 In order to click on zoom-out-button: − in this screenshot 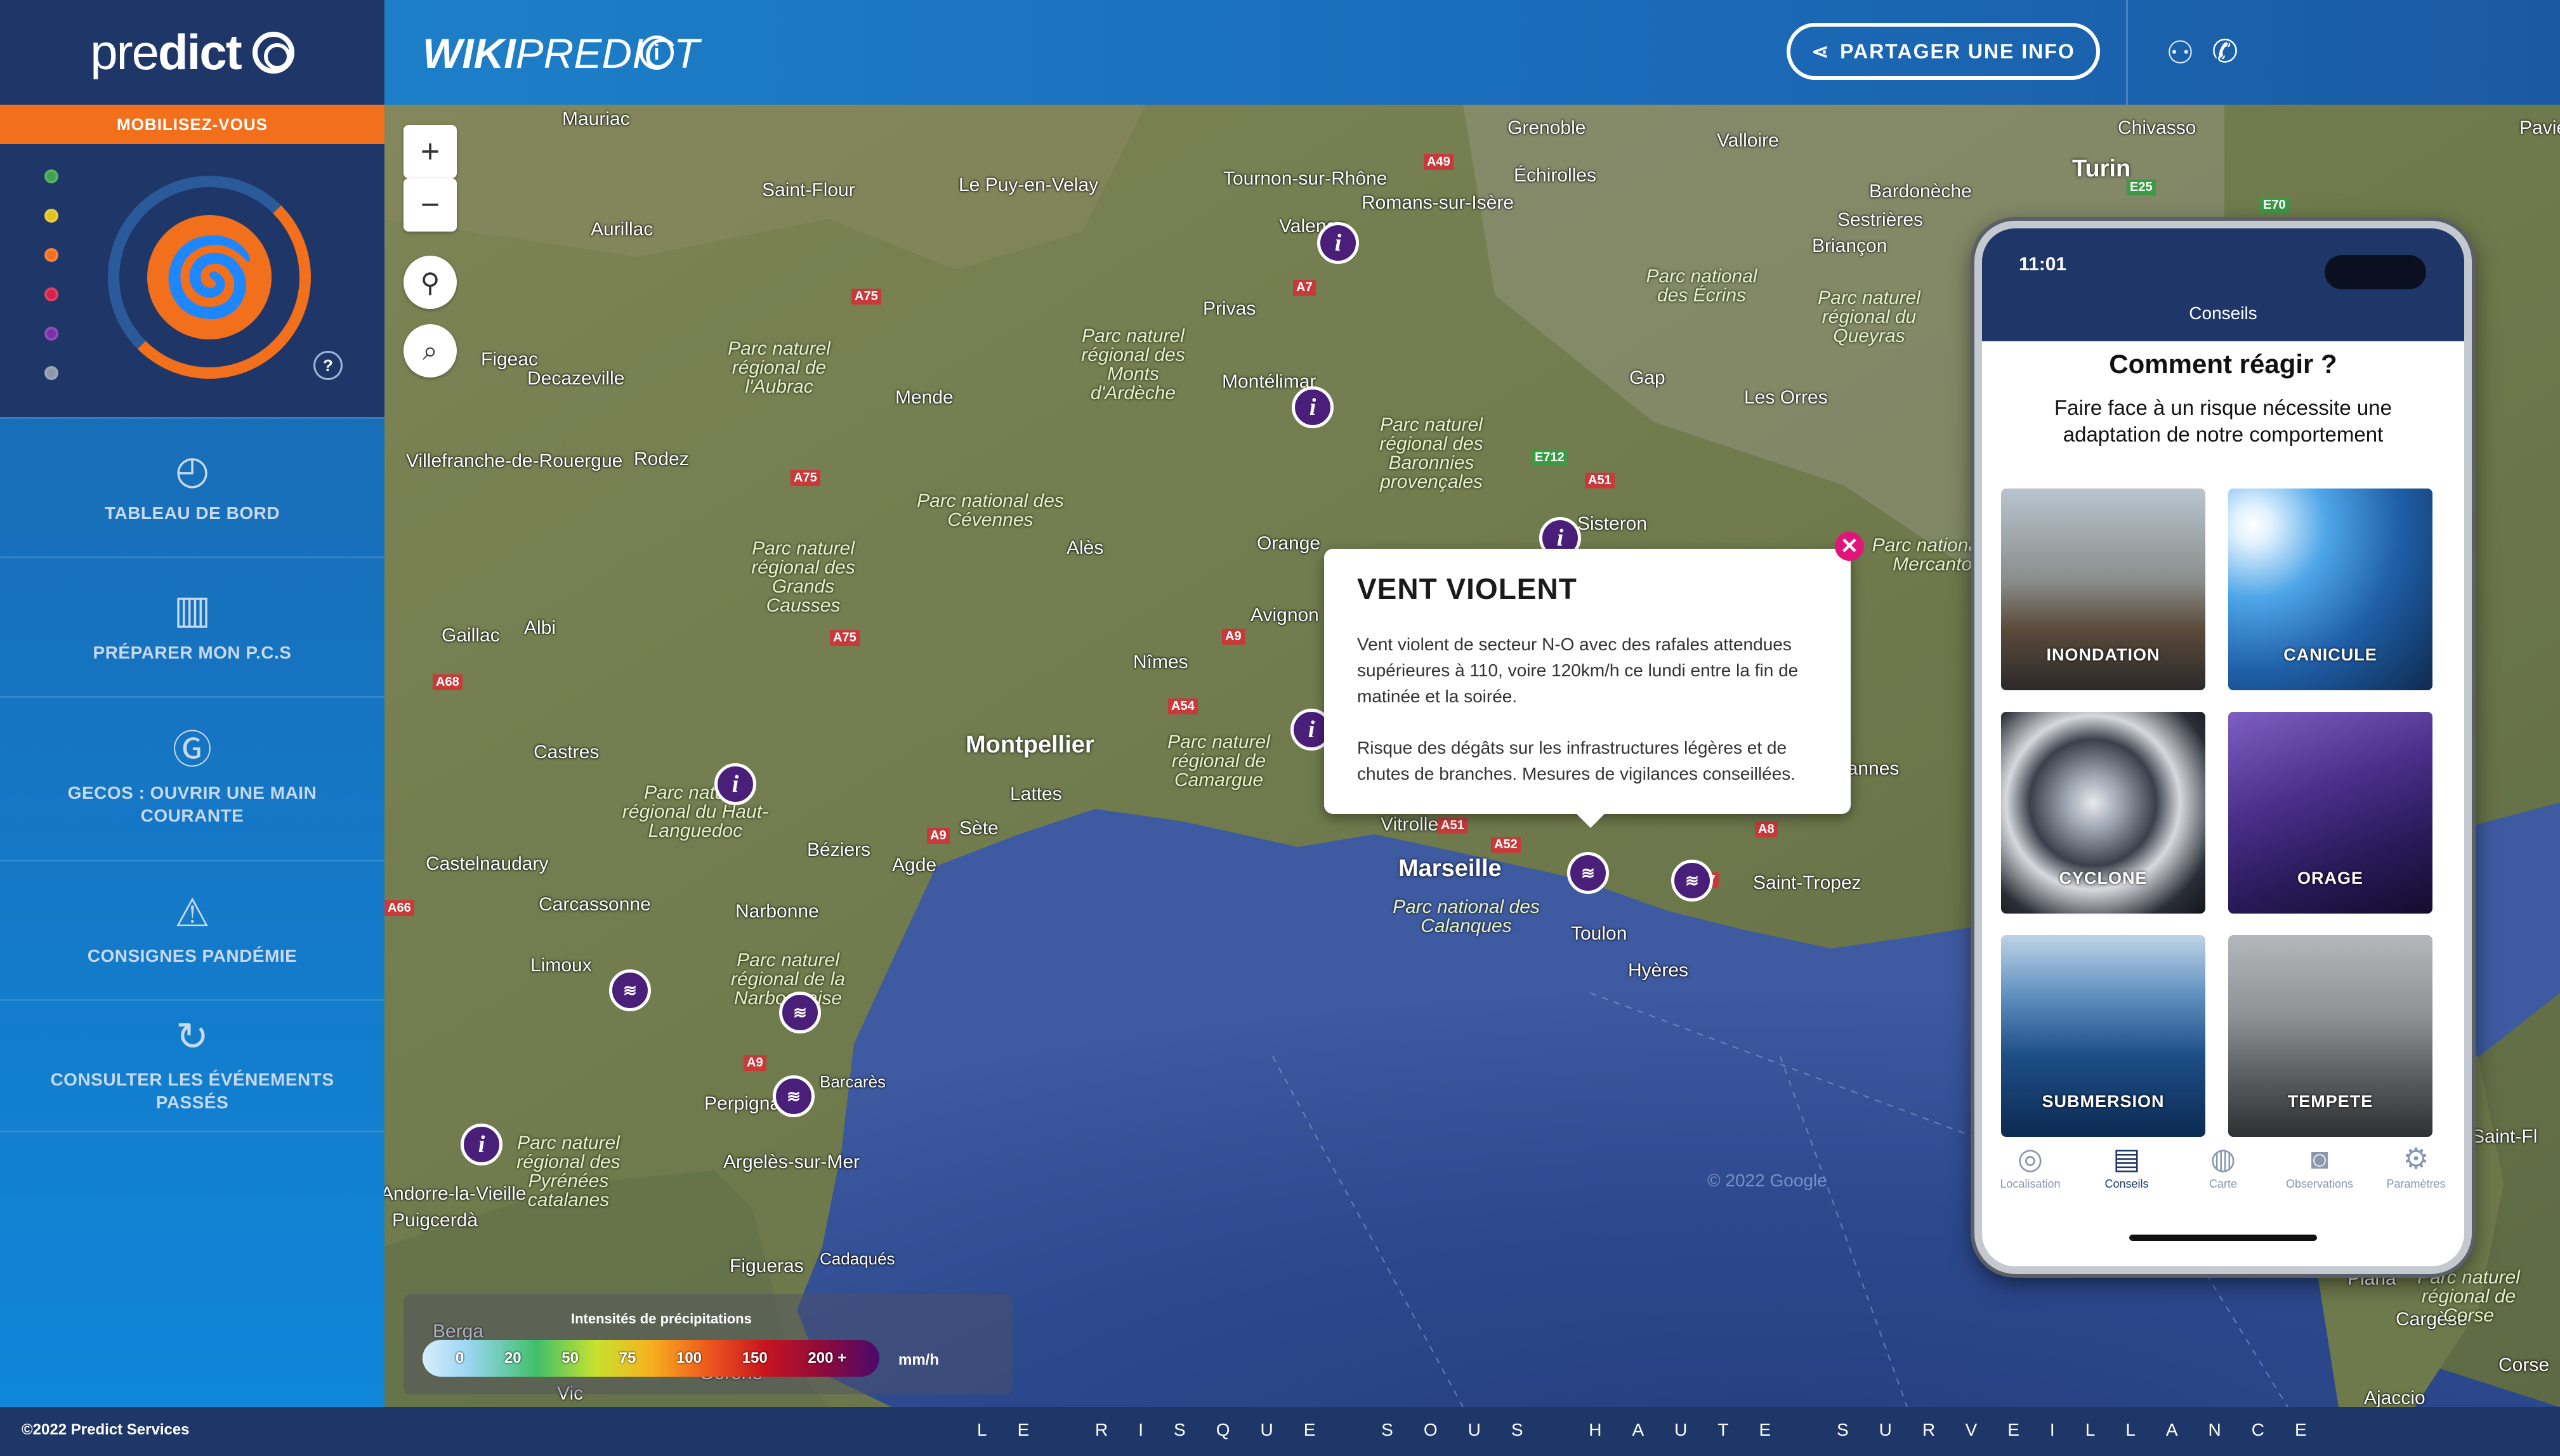, I will do `click(430, 205)`.